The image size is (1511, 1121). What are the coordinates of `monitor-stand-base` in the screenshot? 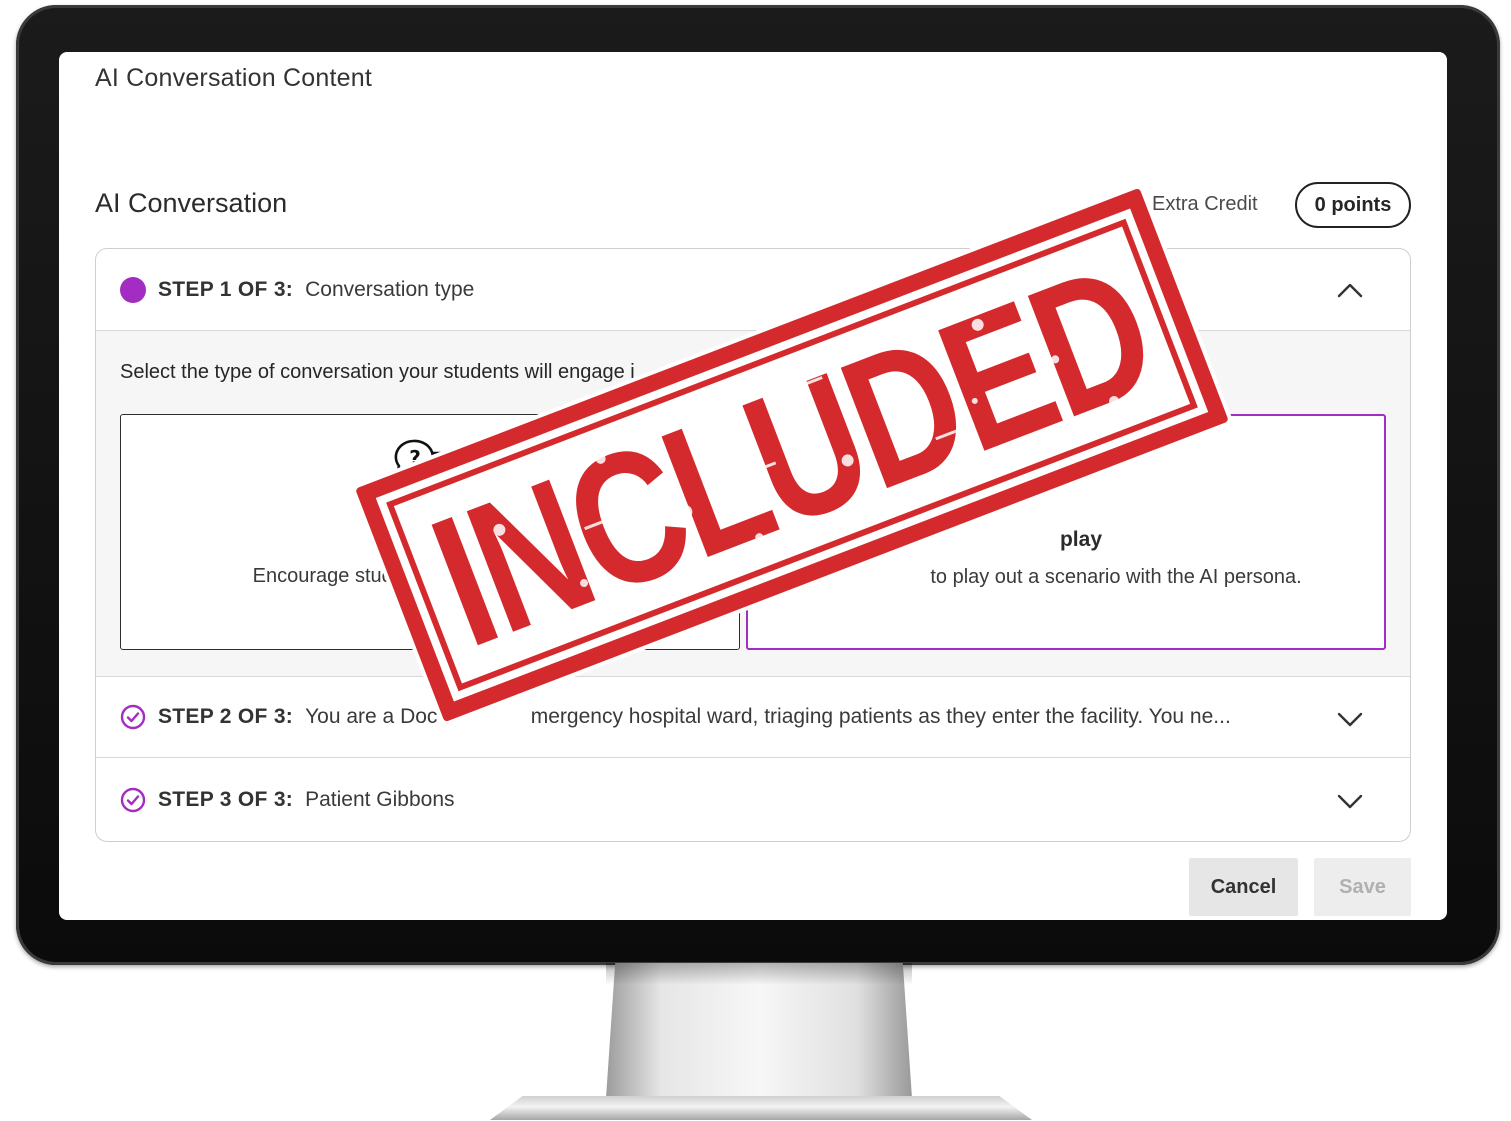 It's located at (761, 1108).